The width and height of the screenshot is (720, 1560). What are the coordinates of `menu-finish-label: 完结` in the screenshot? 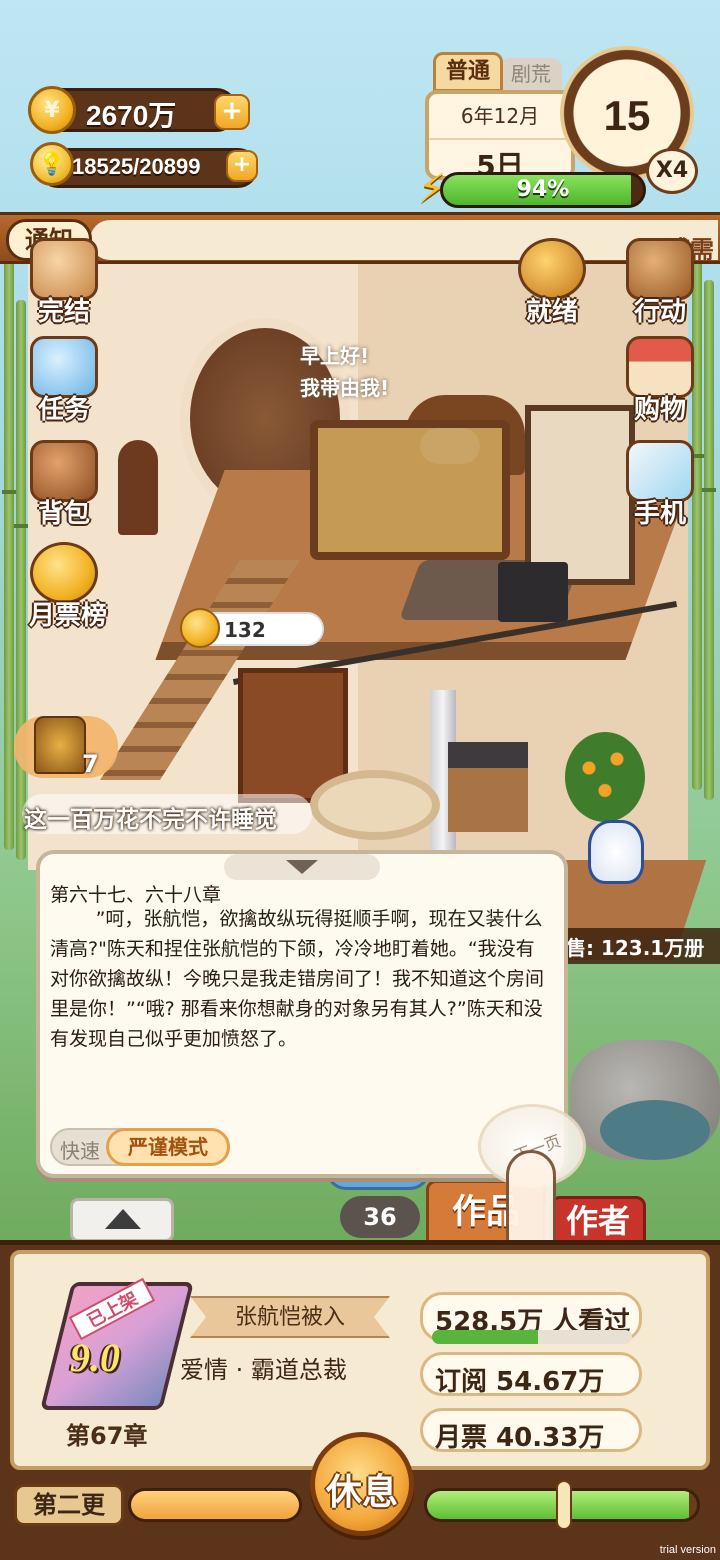 It's located at (63, 312).